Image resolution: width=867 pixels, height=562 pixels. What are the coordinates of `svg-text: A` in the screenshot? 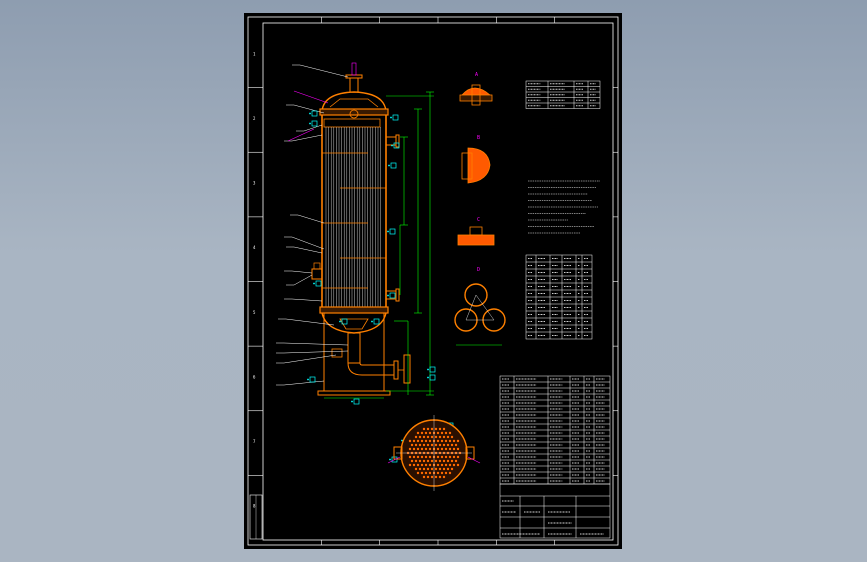 It's located at (476, 75).